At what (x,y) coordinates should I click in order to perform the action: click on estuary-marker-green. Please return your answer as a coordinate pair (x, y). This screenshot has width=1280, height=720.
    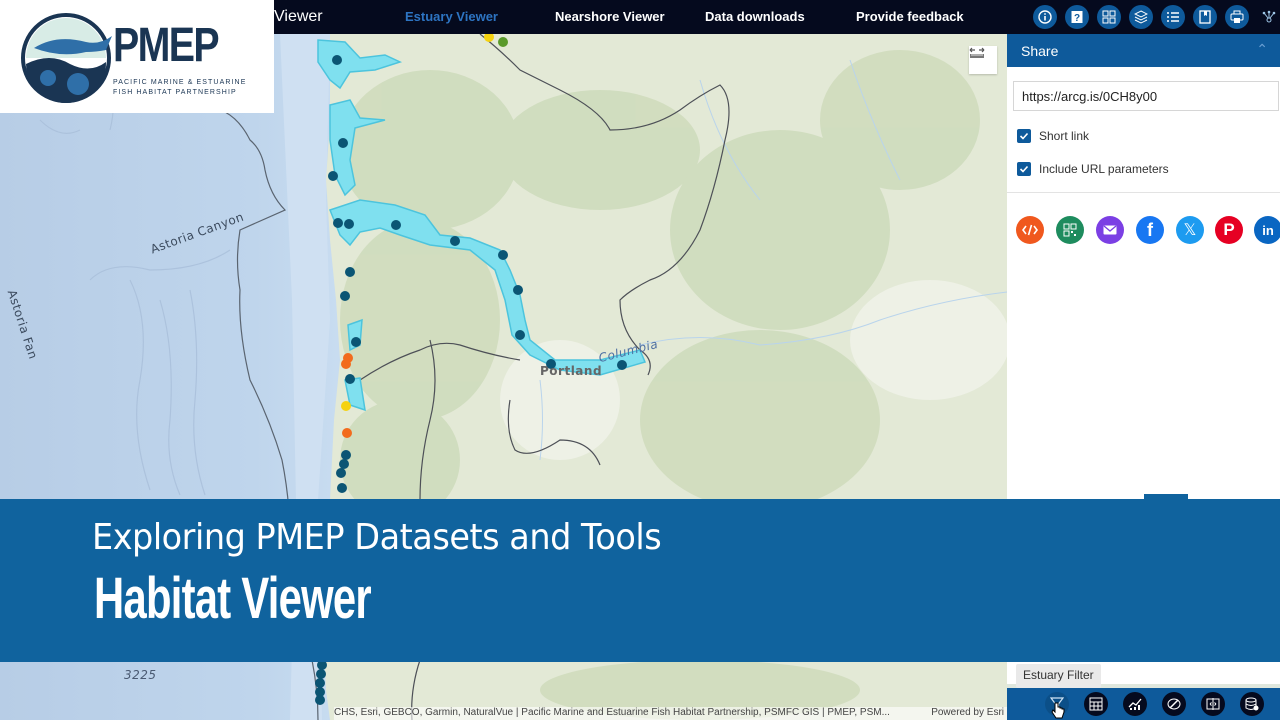
    Looking at the image, I should click on (503, 42).